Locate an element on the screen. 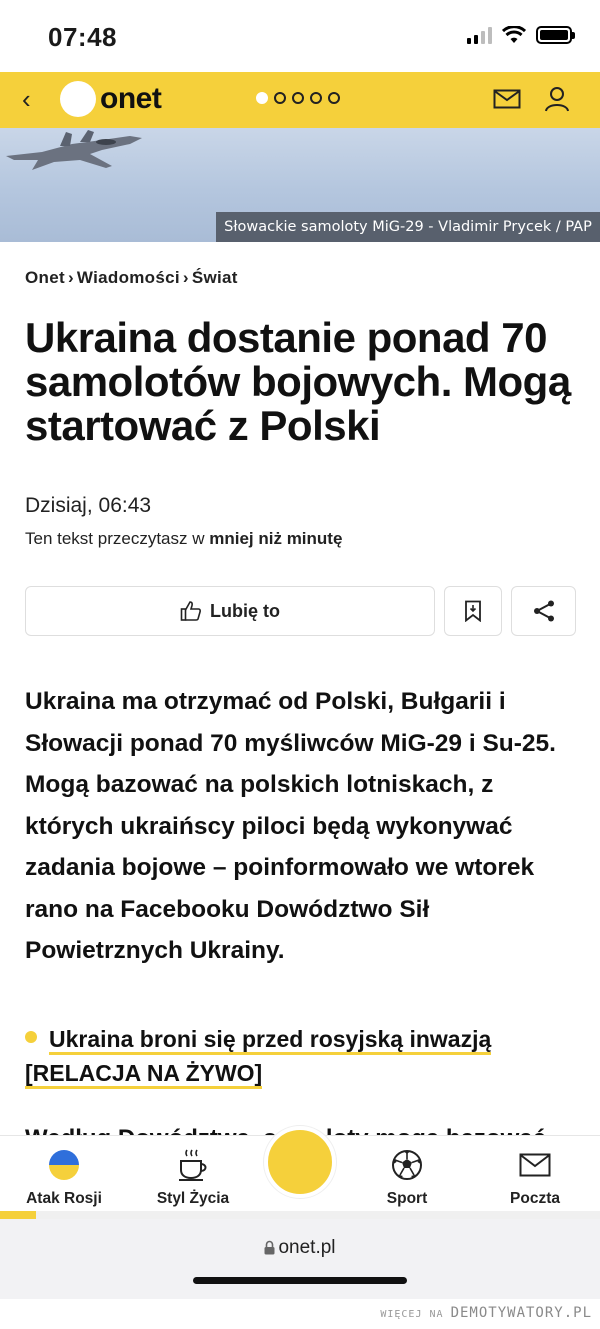 Image resolution: width=600 pixels, height=1329 pixels. breadcrumb-item-wiadomosci: Wiadomości is located at coordinates (128, 277).